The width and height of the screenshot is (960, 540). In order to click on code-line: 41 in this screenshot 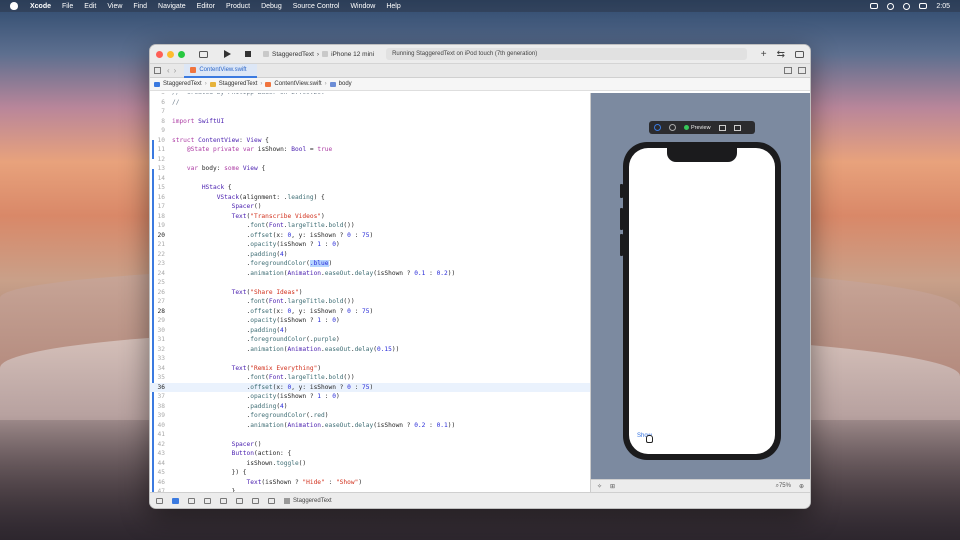, I will do `click(370, 435)`.